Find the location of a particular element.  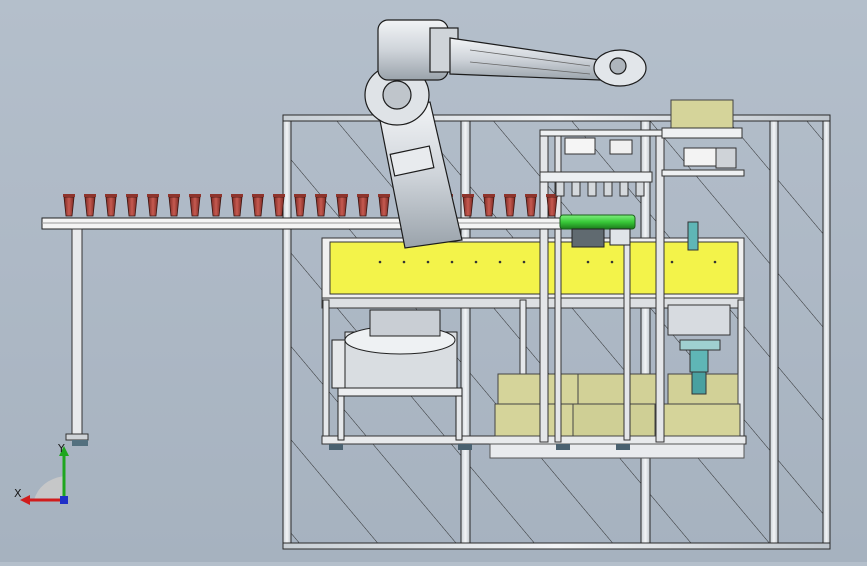

triad-y-label: Y is located at coordinates (61, 448).